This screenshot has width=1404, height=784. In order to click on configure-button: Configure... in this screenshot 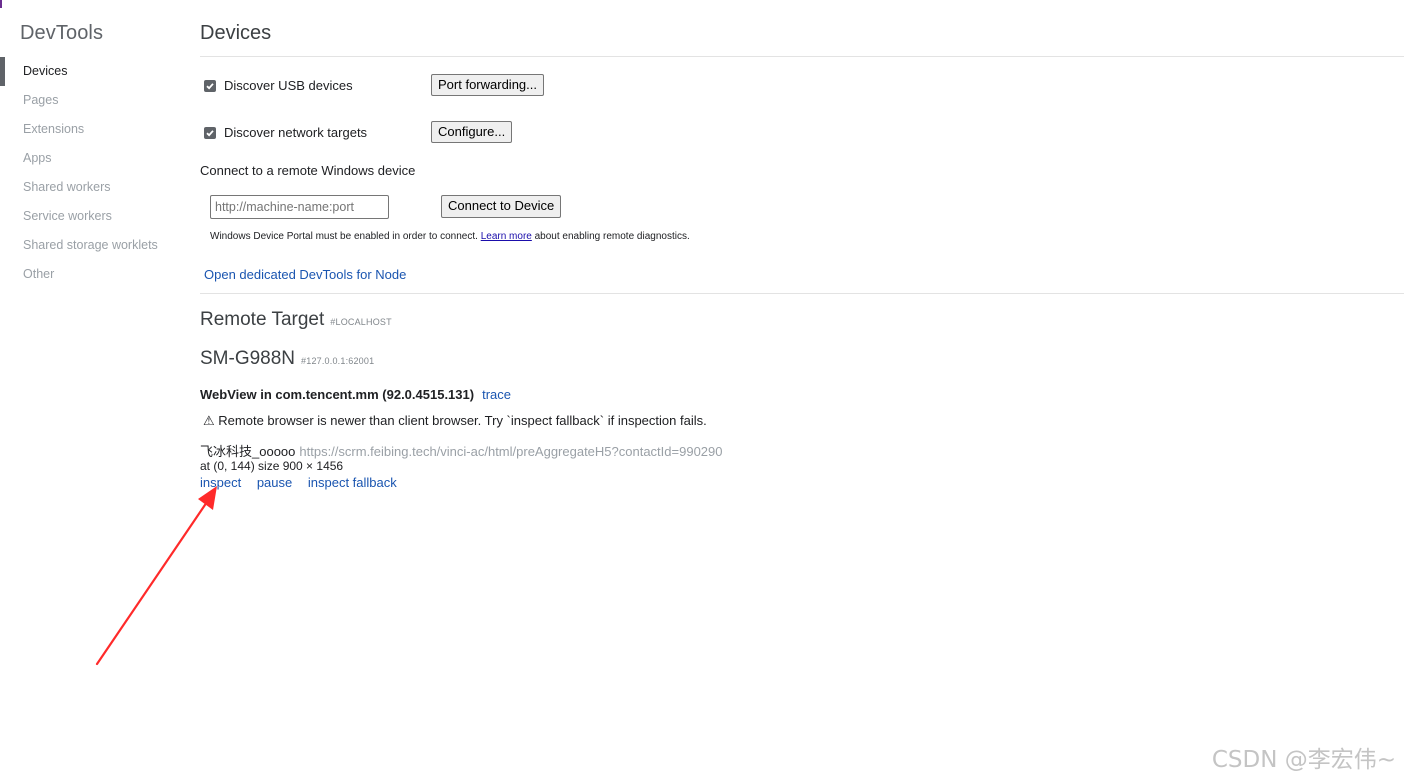, I will do `click(472, 132)`.